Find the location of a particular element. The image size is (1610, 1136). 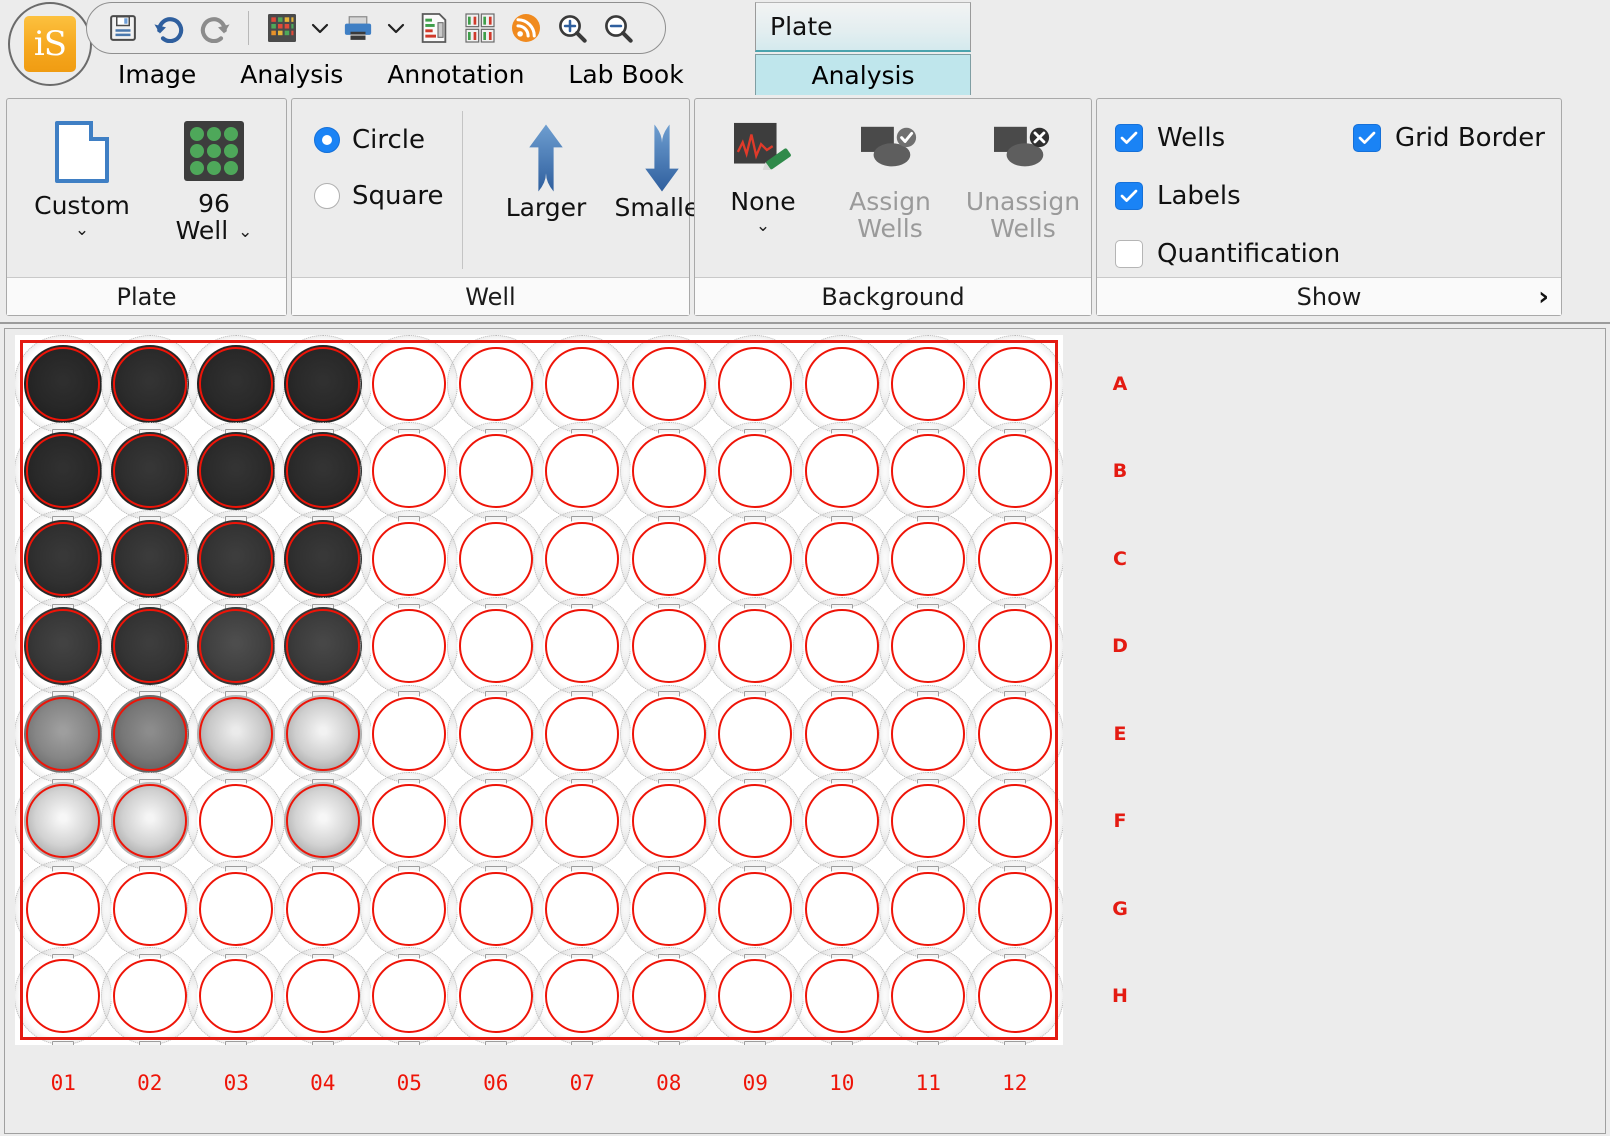

well-A07 is located at coordinates (582, 388).